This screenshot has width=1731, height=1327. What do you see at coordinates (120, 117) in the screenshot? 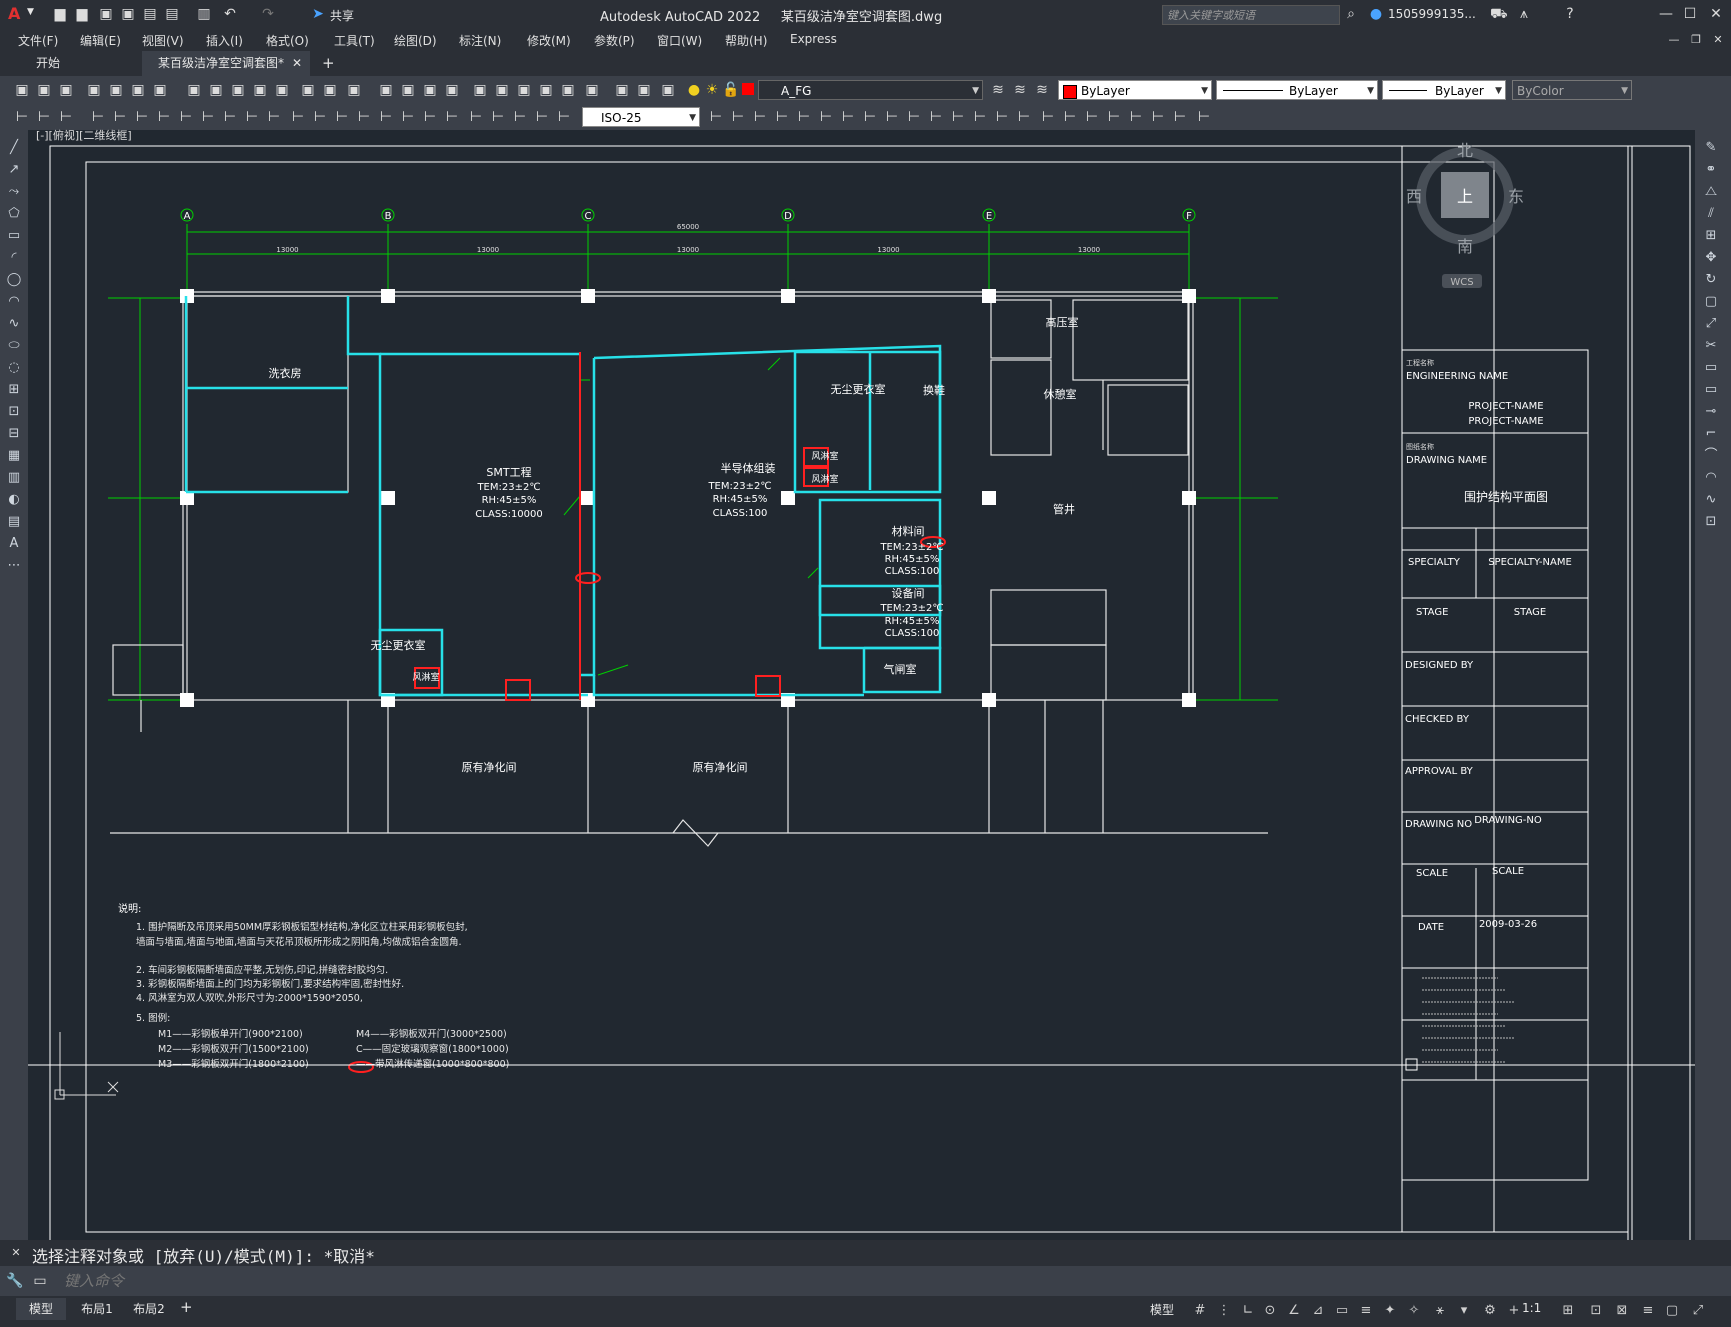
I see `dim-tool-4-icon: ⊢` at bounding box center [120, 117].